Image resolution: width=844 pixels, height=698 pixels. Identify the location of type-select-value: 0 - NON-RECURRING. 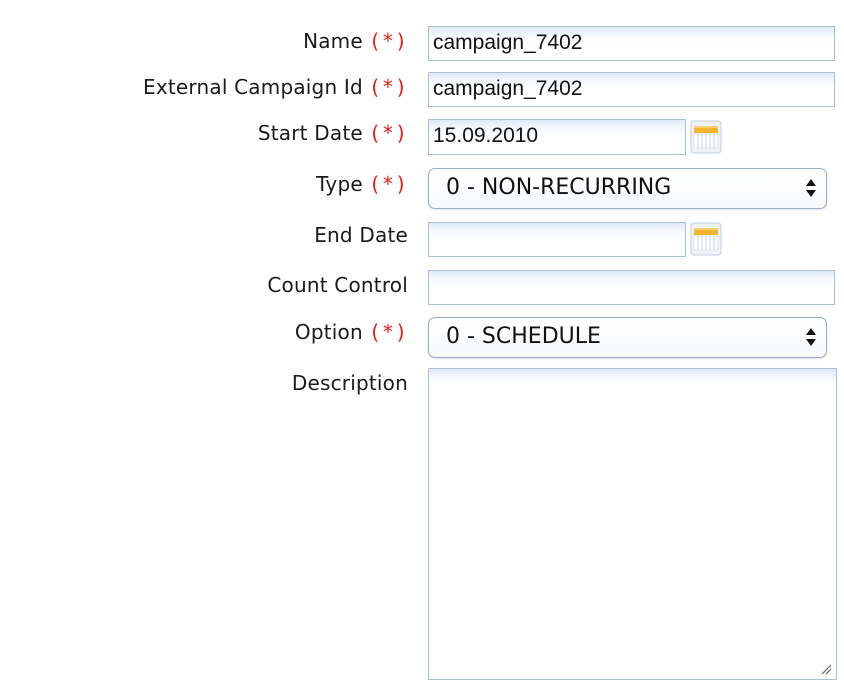
(559, 187).